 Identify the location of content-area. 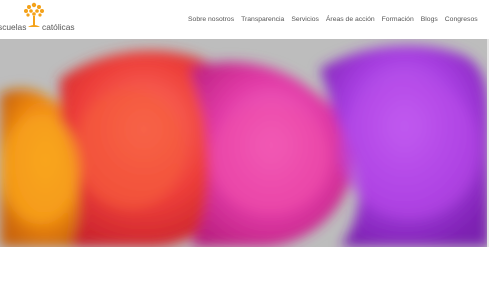
(244, 266).